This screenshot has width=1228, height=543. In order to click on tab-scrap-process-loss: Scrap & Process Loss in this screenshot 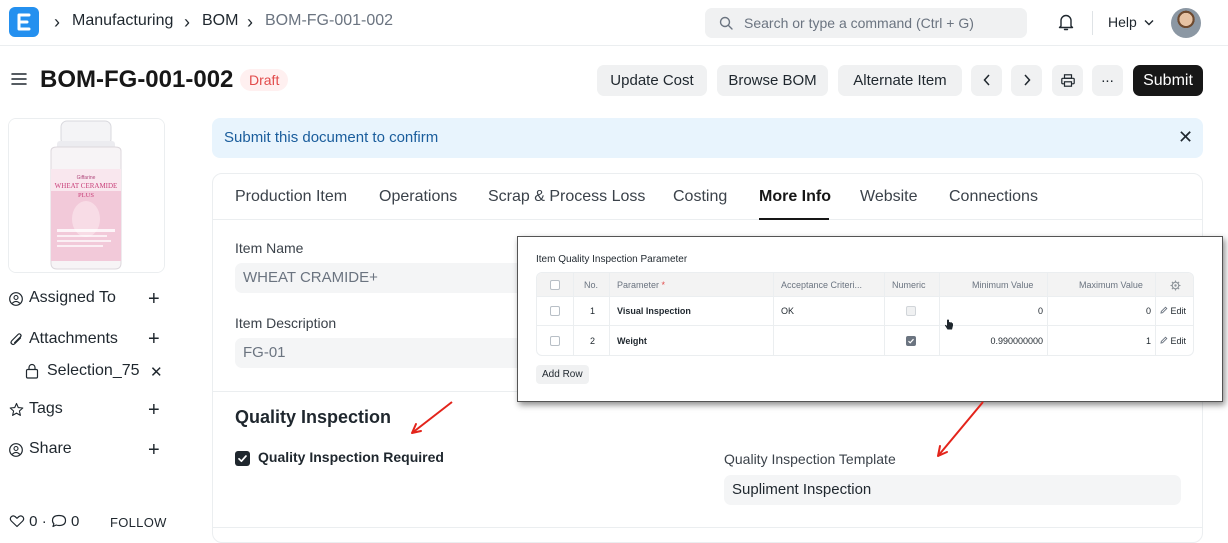, I will do `click(566, 197)`.